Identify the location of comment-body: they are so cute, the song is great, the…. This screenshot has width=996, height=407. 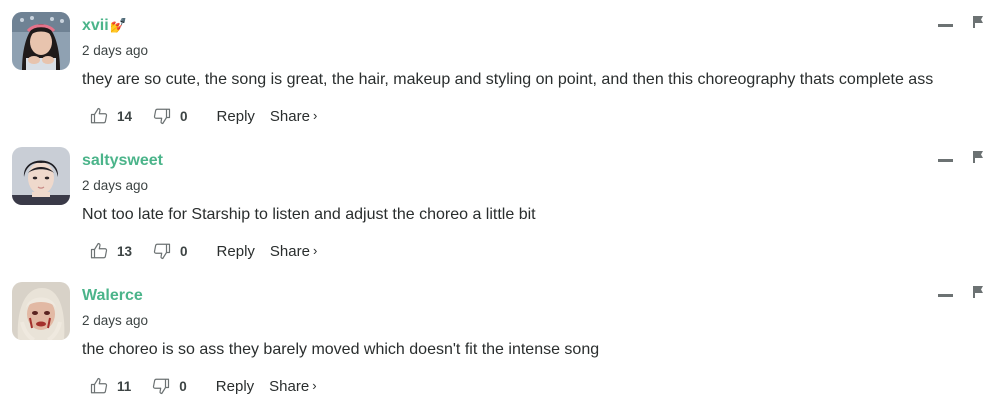
(508, 79).